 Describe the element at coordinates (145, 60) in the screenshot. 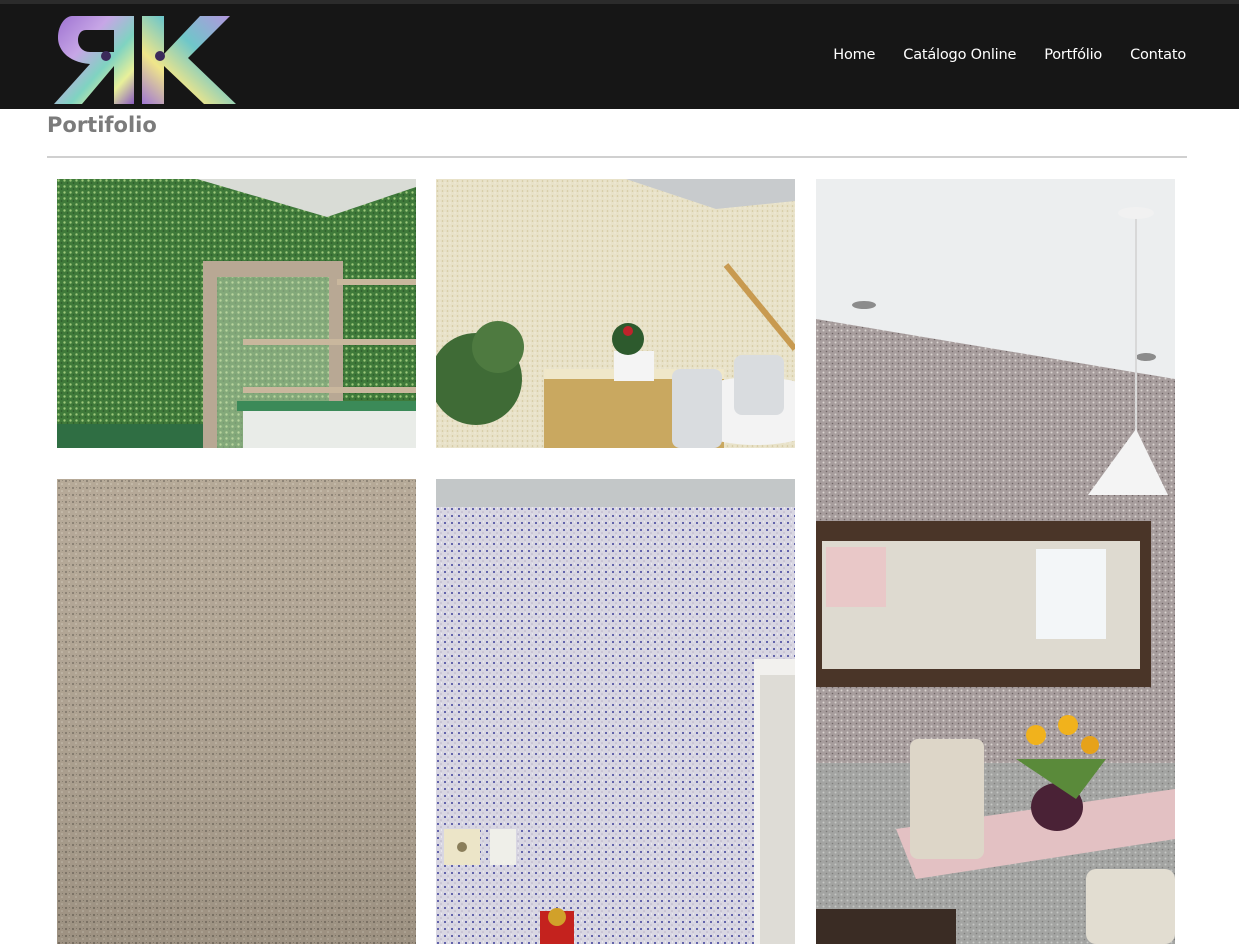

I see `logo-graphic` at that location.